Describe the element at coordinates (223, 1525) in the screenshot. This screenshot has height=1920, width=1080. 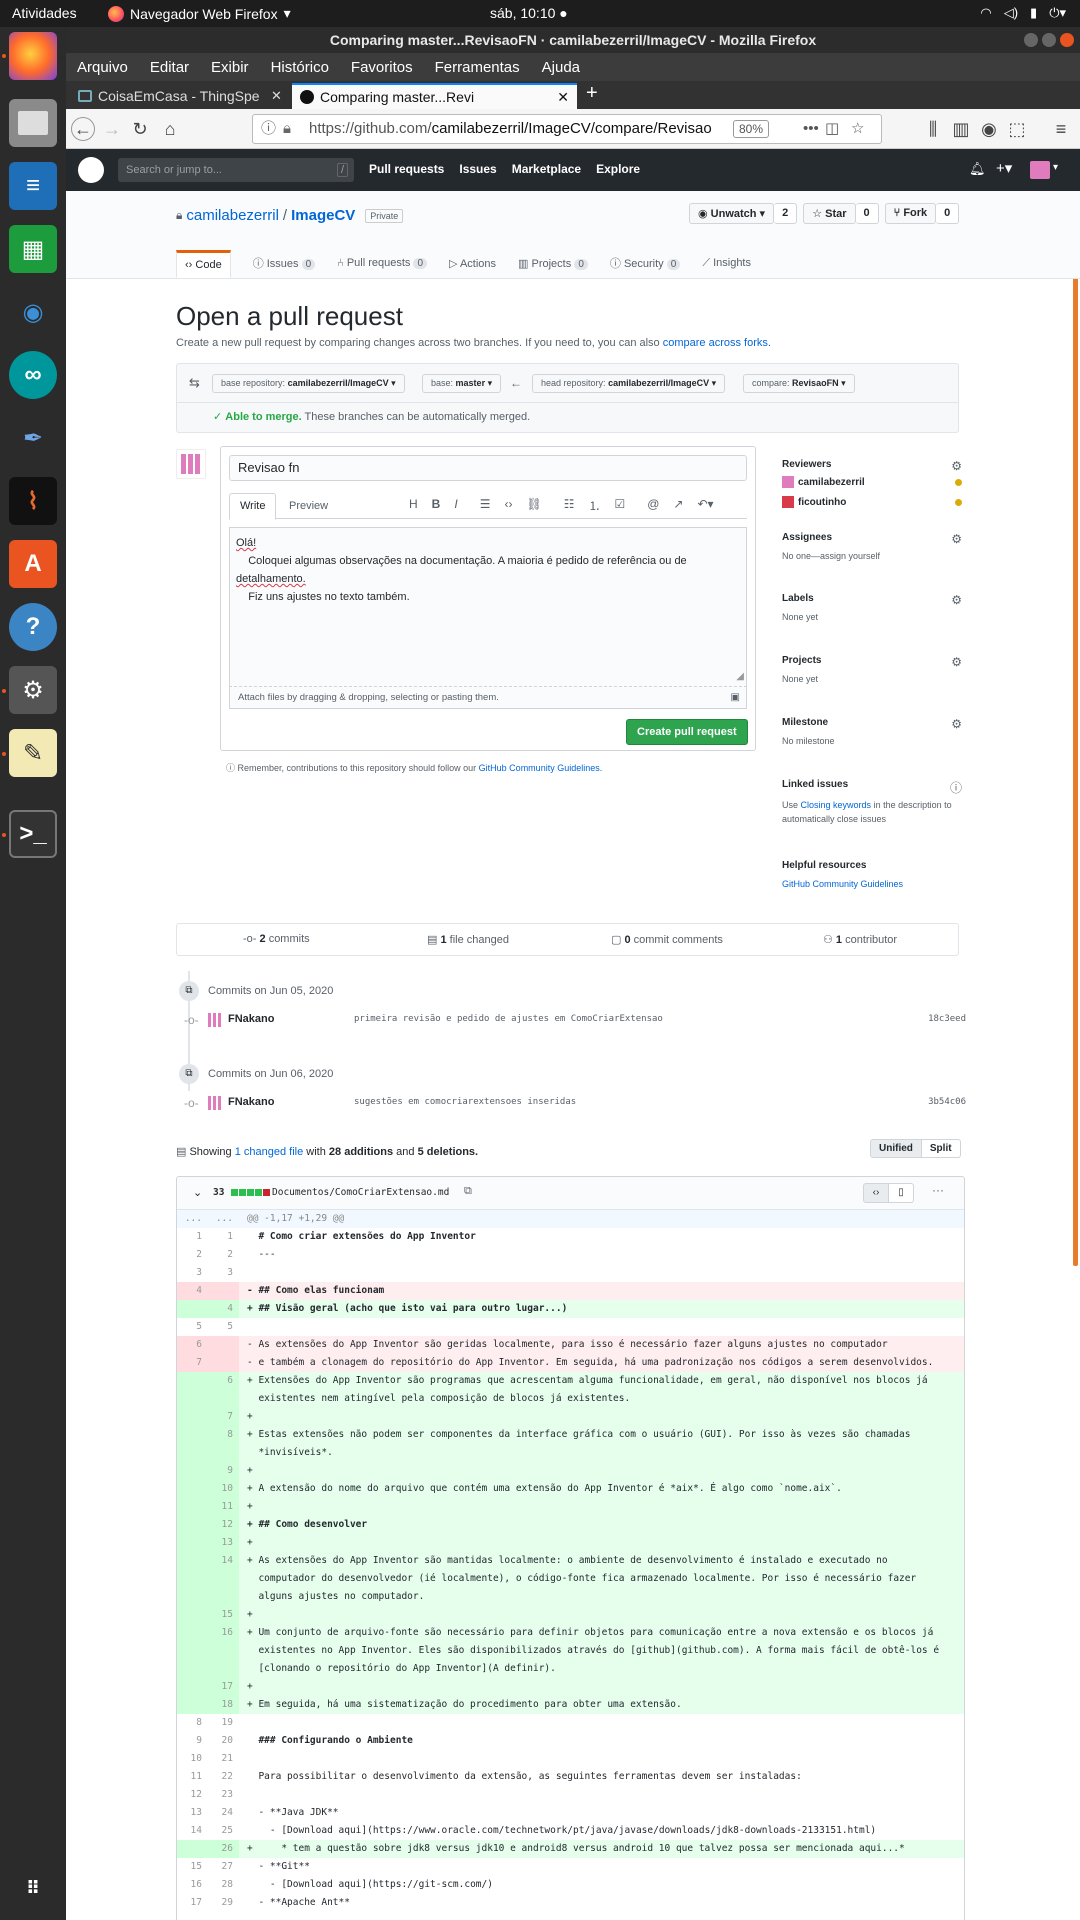
I see `line-number-new: 12` at that location.